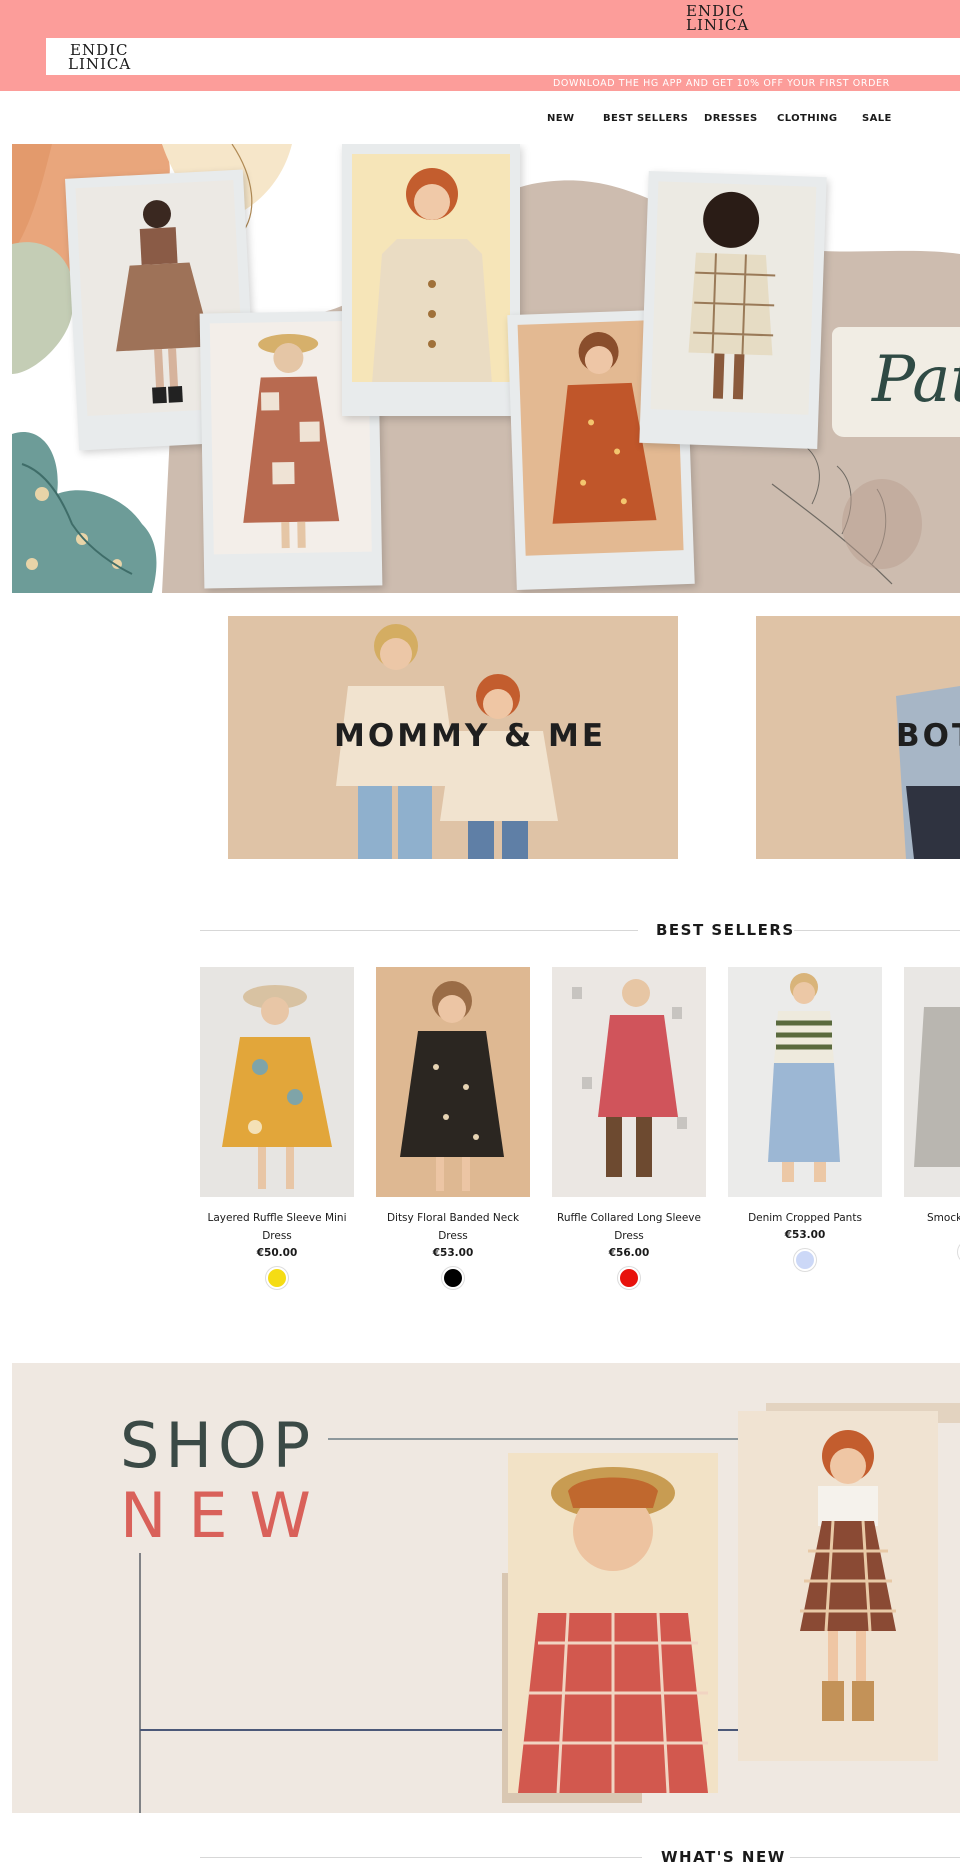 The width and height of the screenshot is (960, 1875). I want to click on brand-logo: ENDIC LINICA, so click(100, 58).